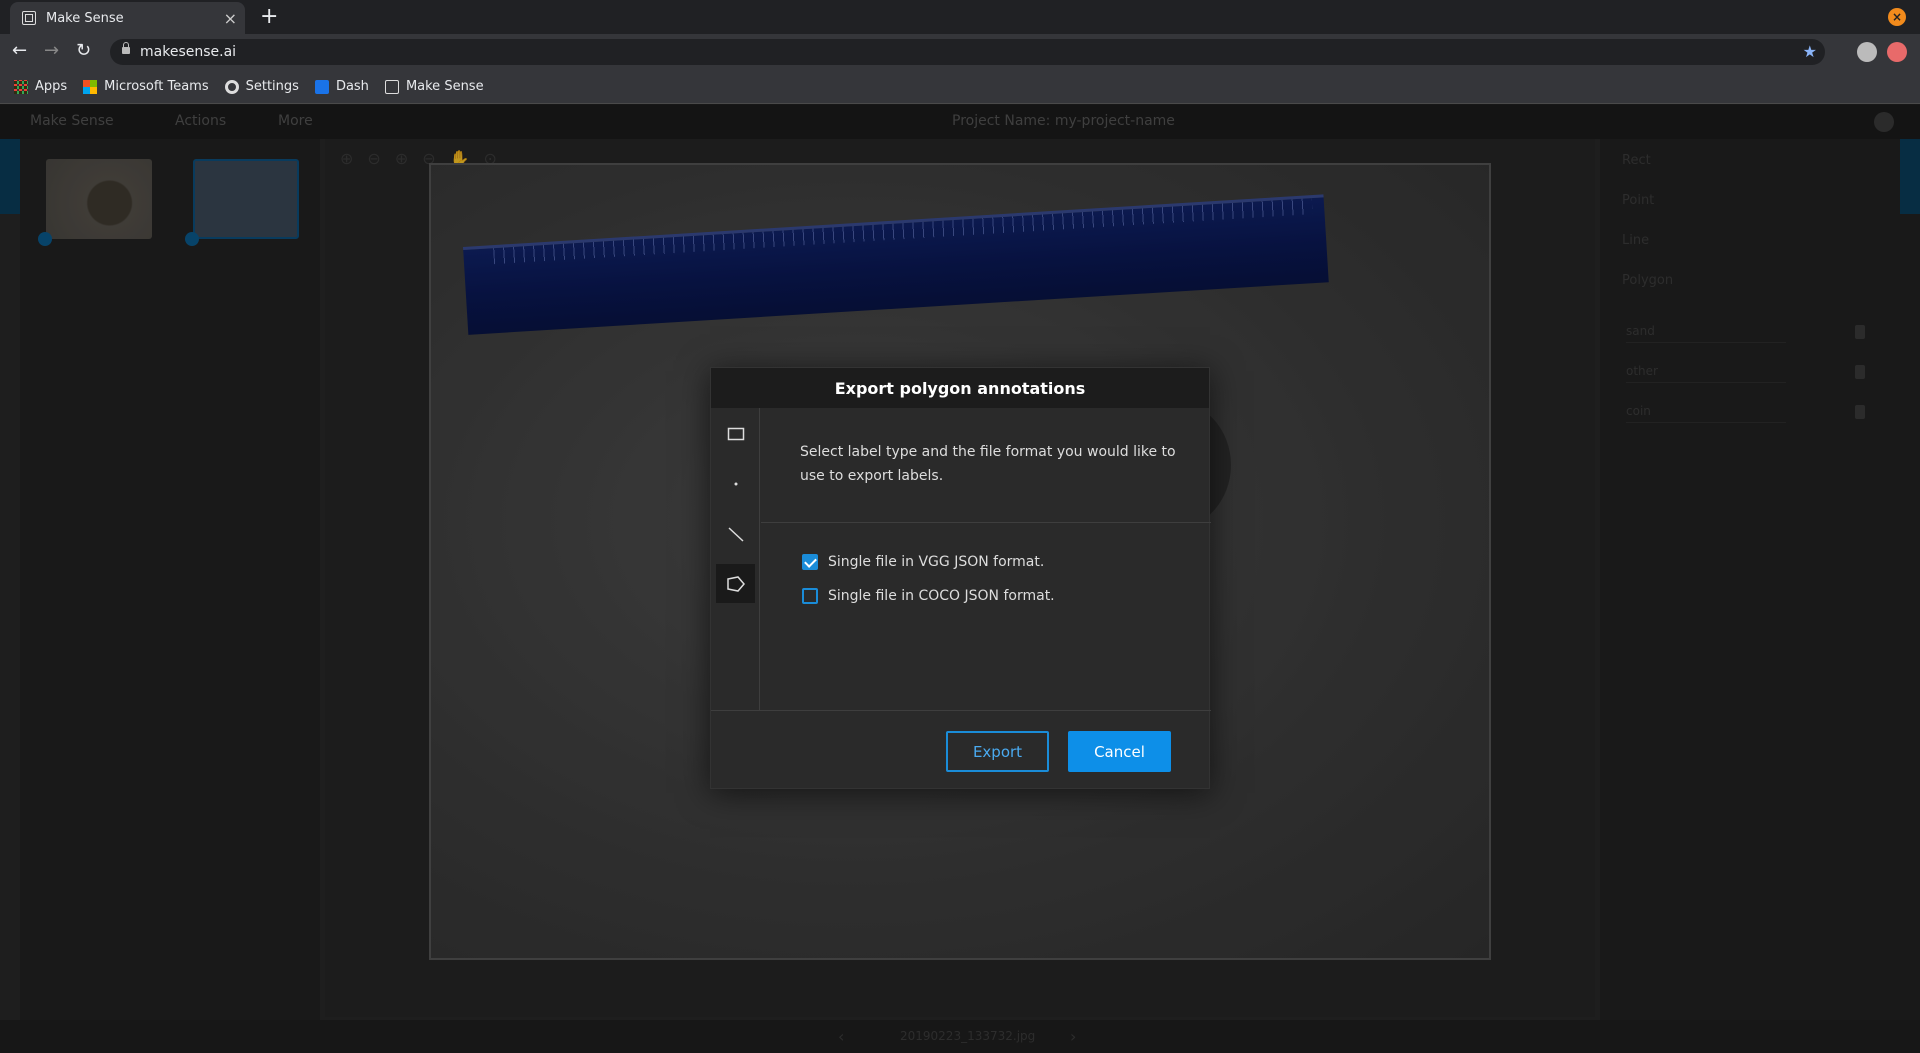  What do you see at coordinates (85, 18) in the screenshot?
I see `tab-title: Make Sense` at bounding box center [85, 18].